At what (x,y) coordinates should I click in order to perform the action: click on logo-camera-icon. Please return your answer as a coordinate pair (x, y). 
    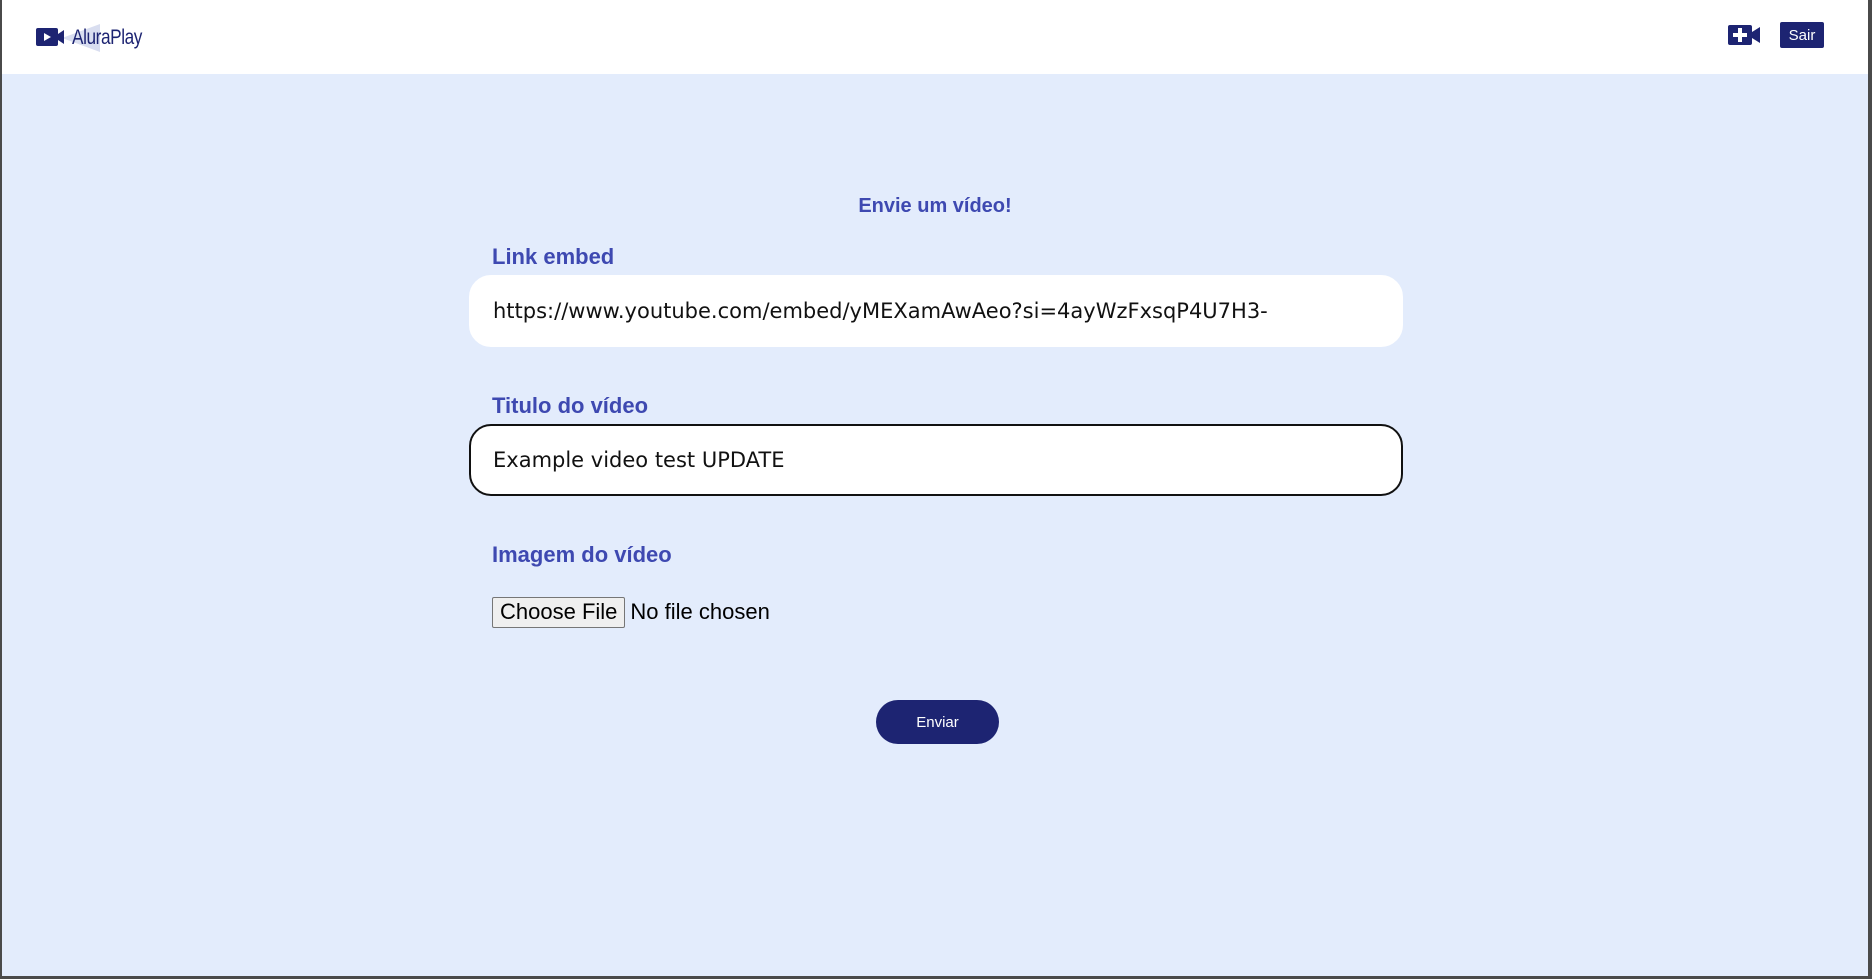
    Looking at the image, I should click on (68, 38).